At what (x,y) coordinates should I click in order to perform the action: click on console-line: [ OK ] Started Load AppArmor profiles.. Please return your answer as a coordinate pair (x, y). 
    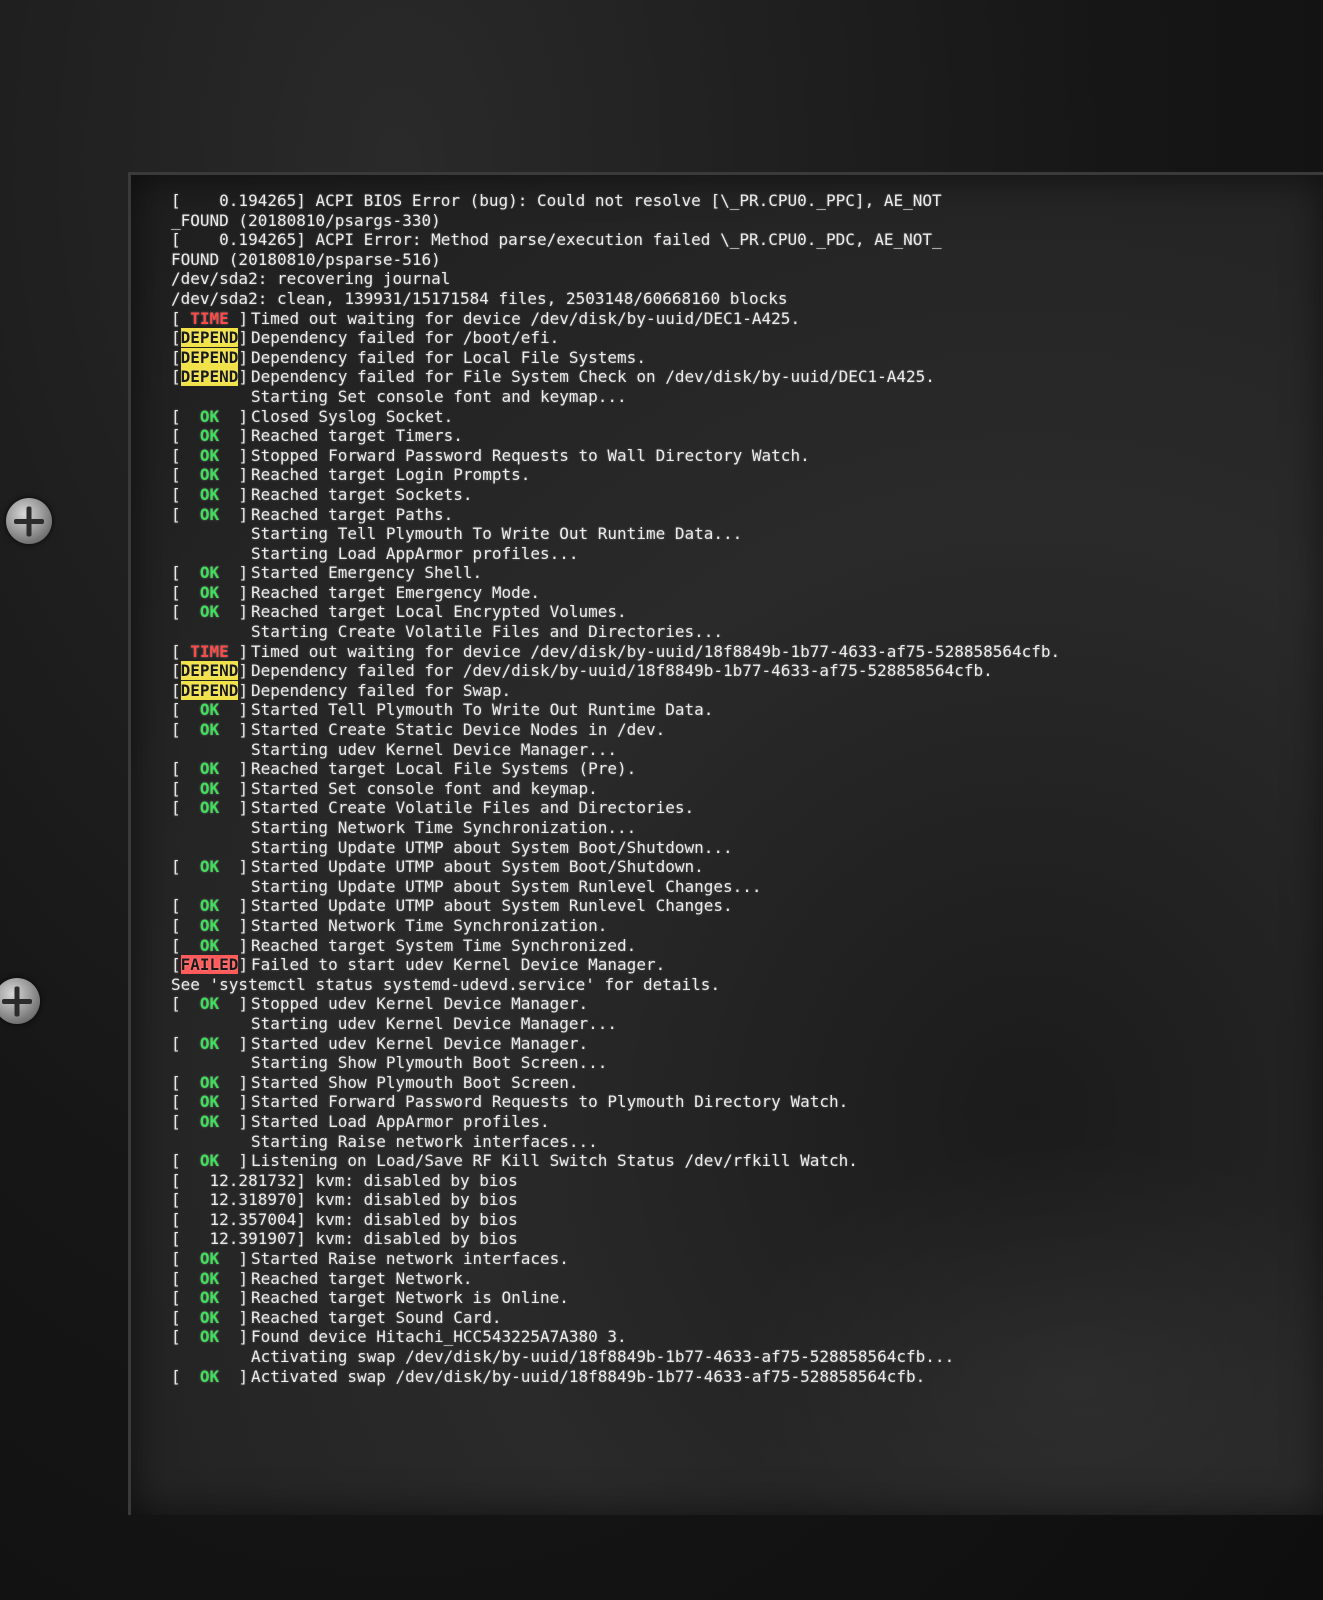
    Looking at the image, I should click on (746, 1122).